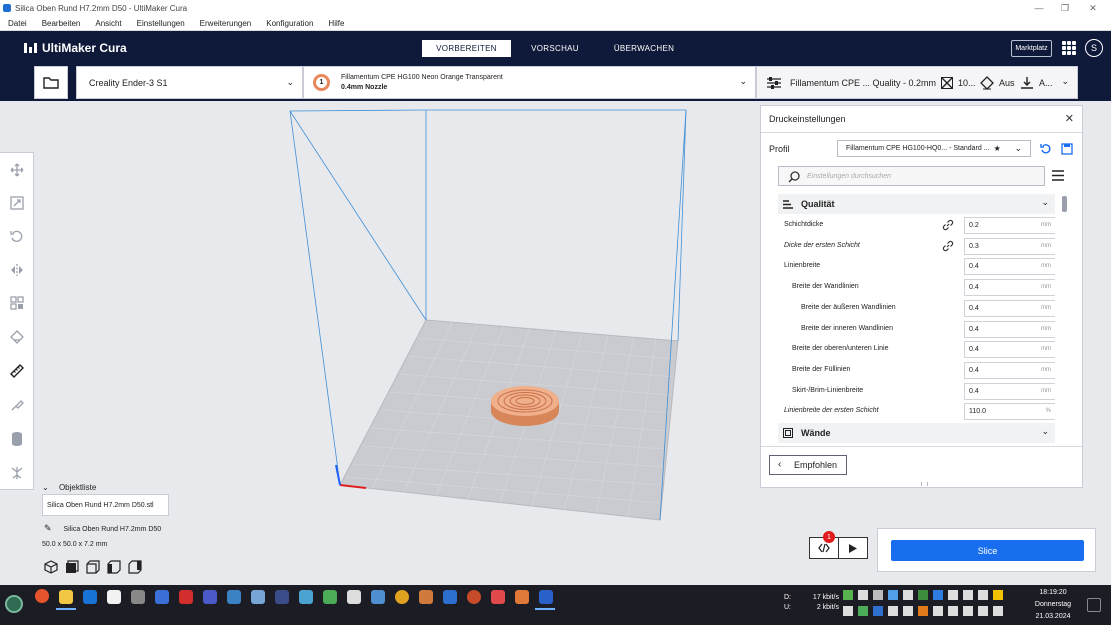  What do you see at coordinates (1039, 8) in the screenshot?
I see `minimize-icon: —` at bounding box center [1039, 8].